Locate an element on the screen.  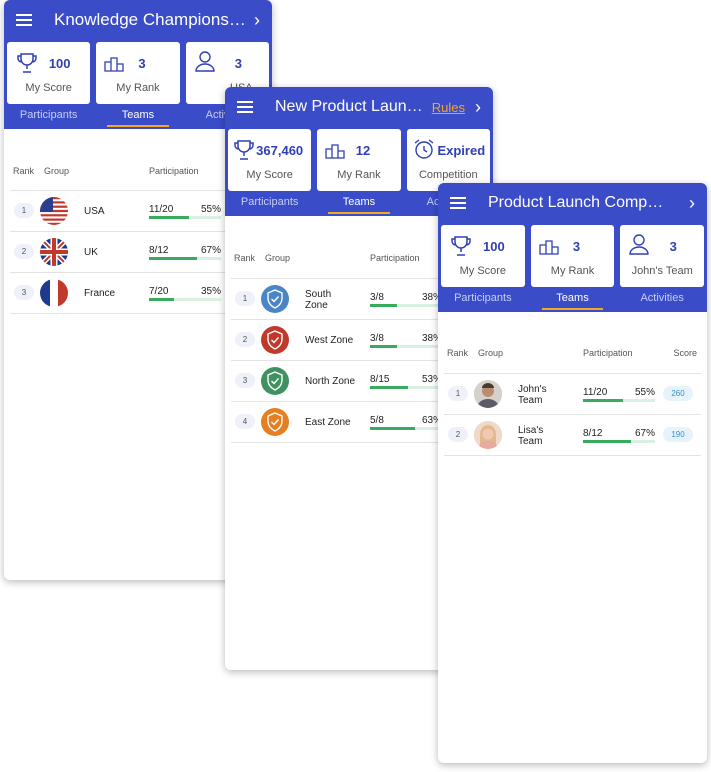
team-rank-value: 3 is located at coordinates (673, 246).